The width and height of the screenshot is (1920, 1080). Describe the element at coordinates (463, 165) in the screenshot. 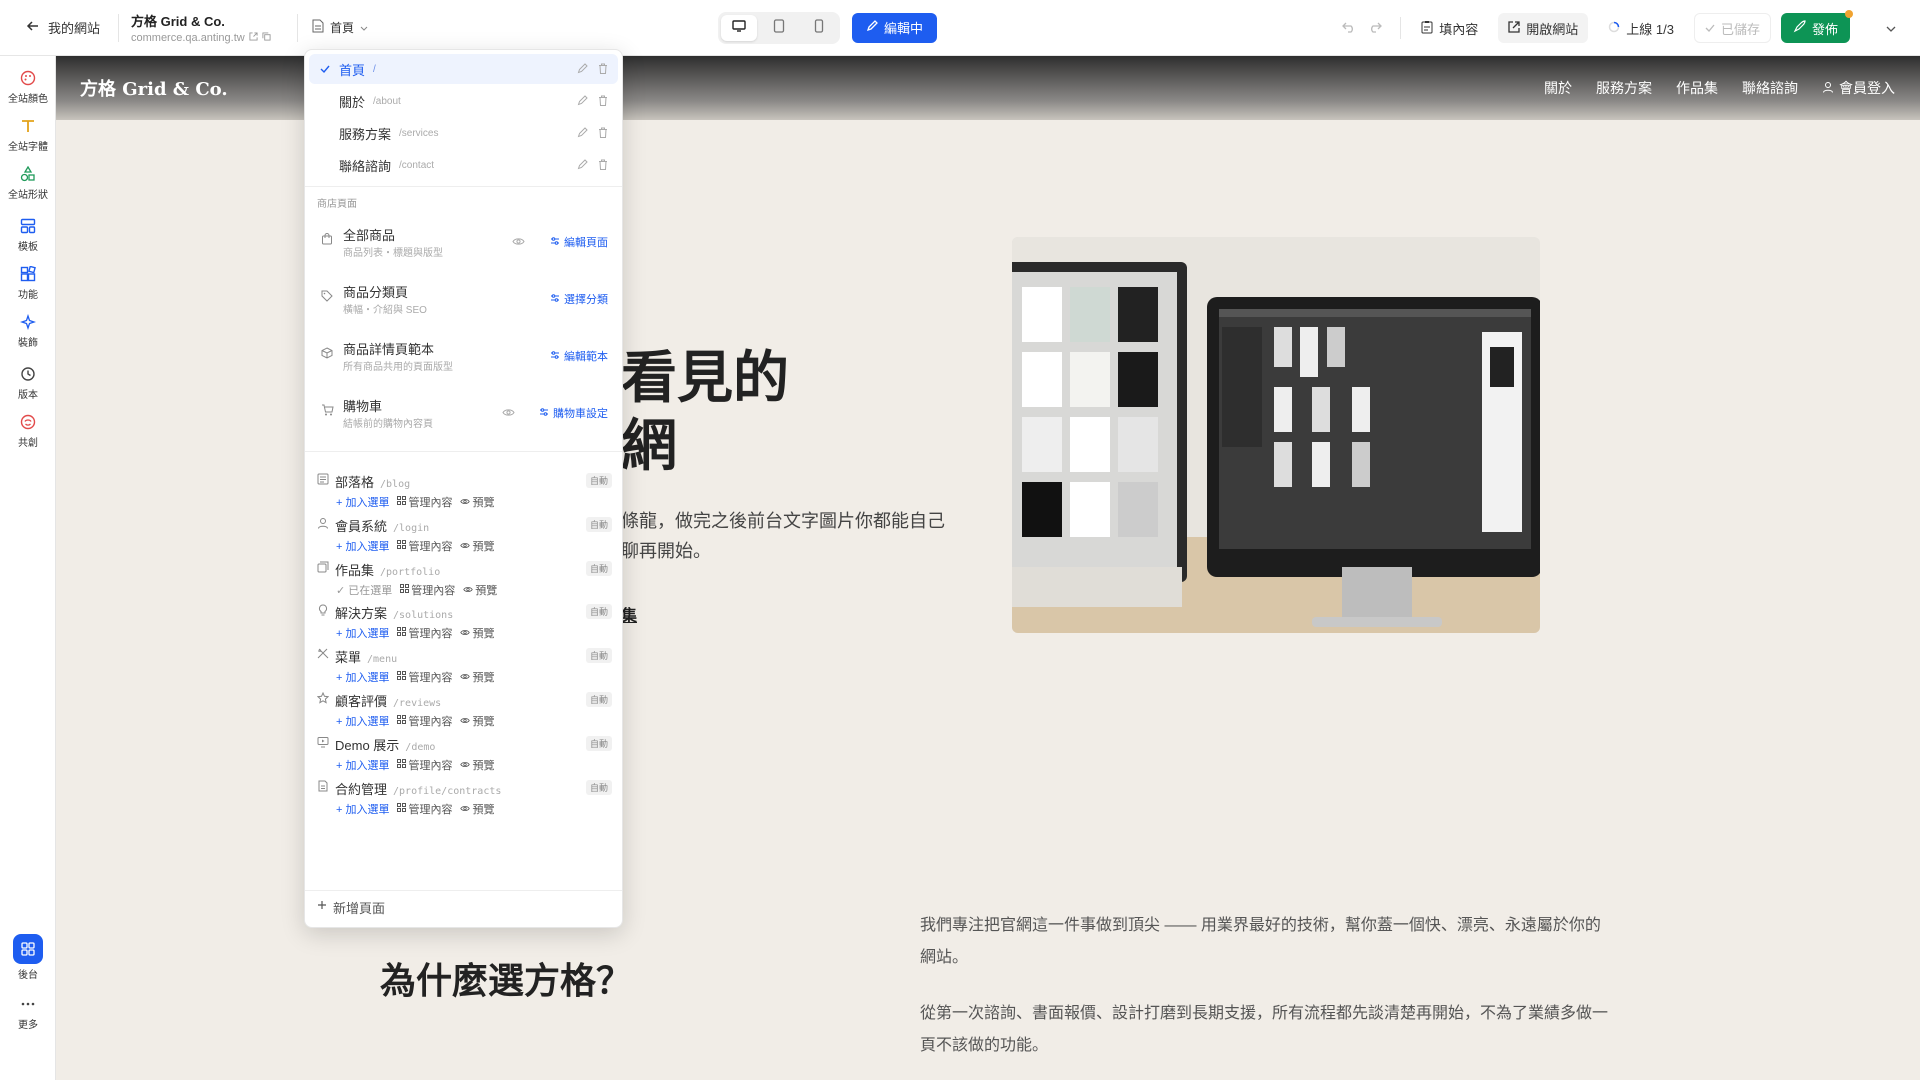

I see `page-item-contact: 聯絡諮詢 /contact` at that location.